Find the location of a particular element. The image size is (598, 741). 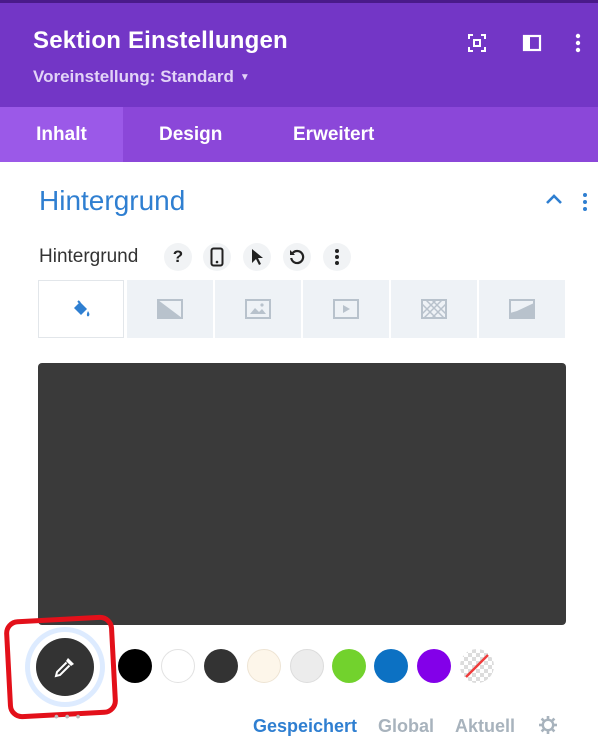

paint-bucket-icon is located at coordinates (82, 308).